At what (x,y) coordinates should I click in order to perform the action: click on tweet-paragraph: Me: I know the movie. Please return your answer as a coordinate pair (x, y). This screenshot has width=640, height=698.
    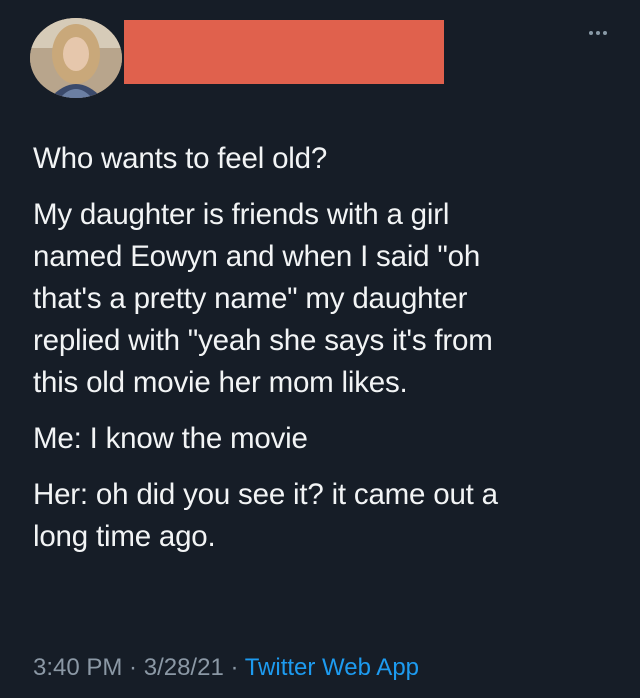
    Looking at the image, I should click on (170, 438).